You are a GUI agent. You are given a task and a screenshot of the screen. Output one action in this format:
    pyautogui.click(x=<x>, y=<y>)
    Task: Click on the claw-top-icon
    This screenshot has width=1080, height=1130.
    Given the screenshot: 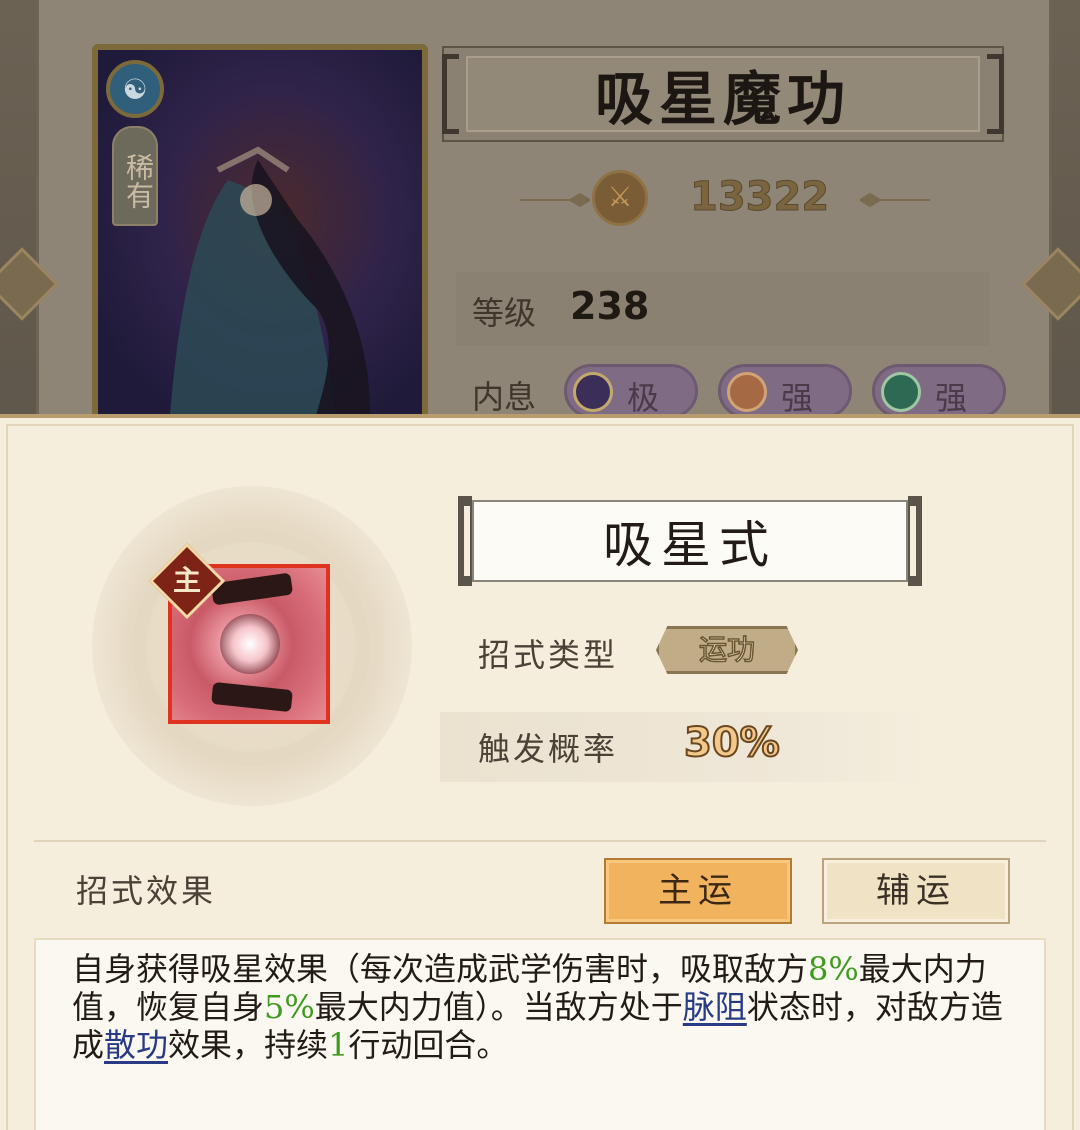 What is the action you would take?
    pyautogui.click(x=252, y=589)
    